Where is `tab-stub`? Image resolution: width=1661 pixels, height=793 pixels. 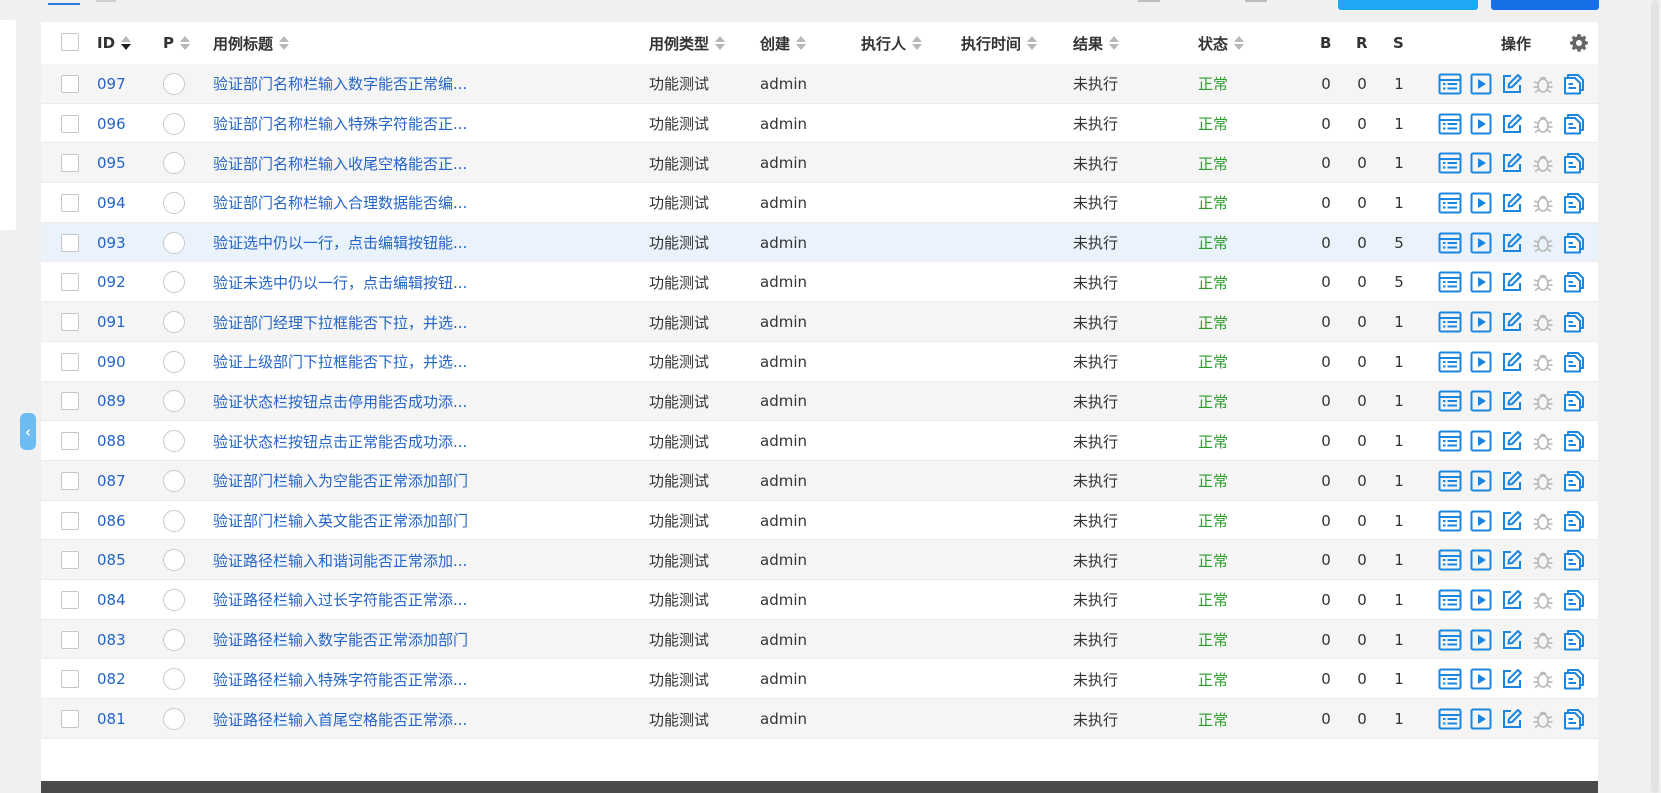 tab-stub is located at coordinates (106, 1).